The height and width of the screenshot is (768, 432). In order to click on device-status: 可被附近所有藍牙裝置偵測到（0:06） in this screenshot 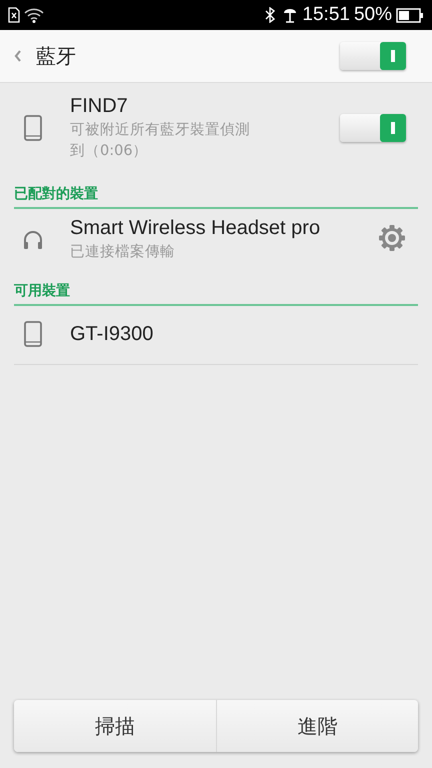, I will do `click(160, 140)`.